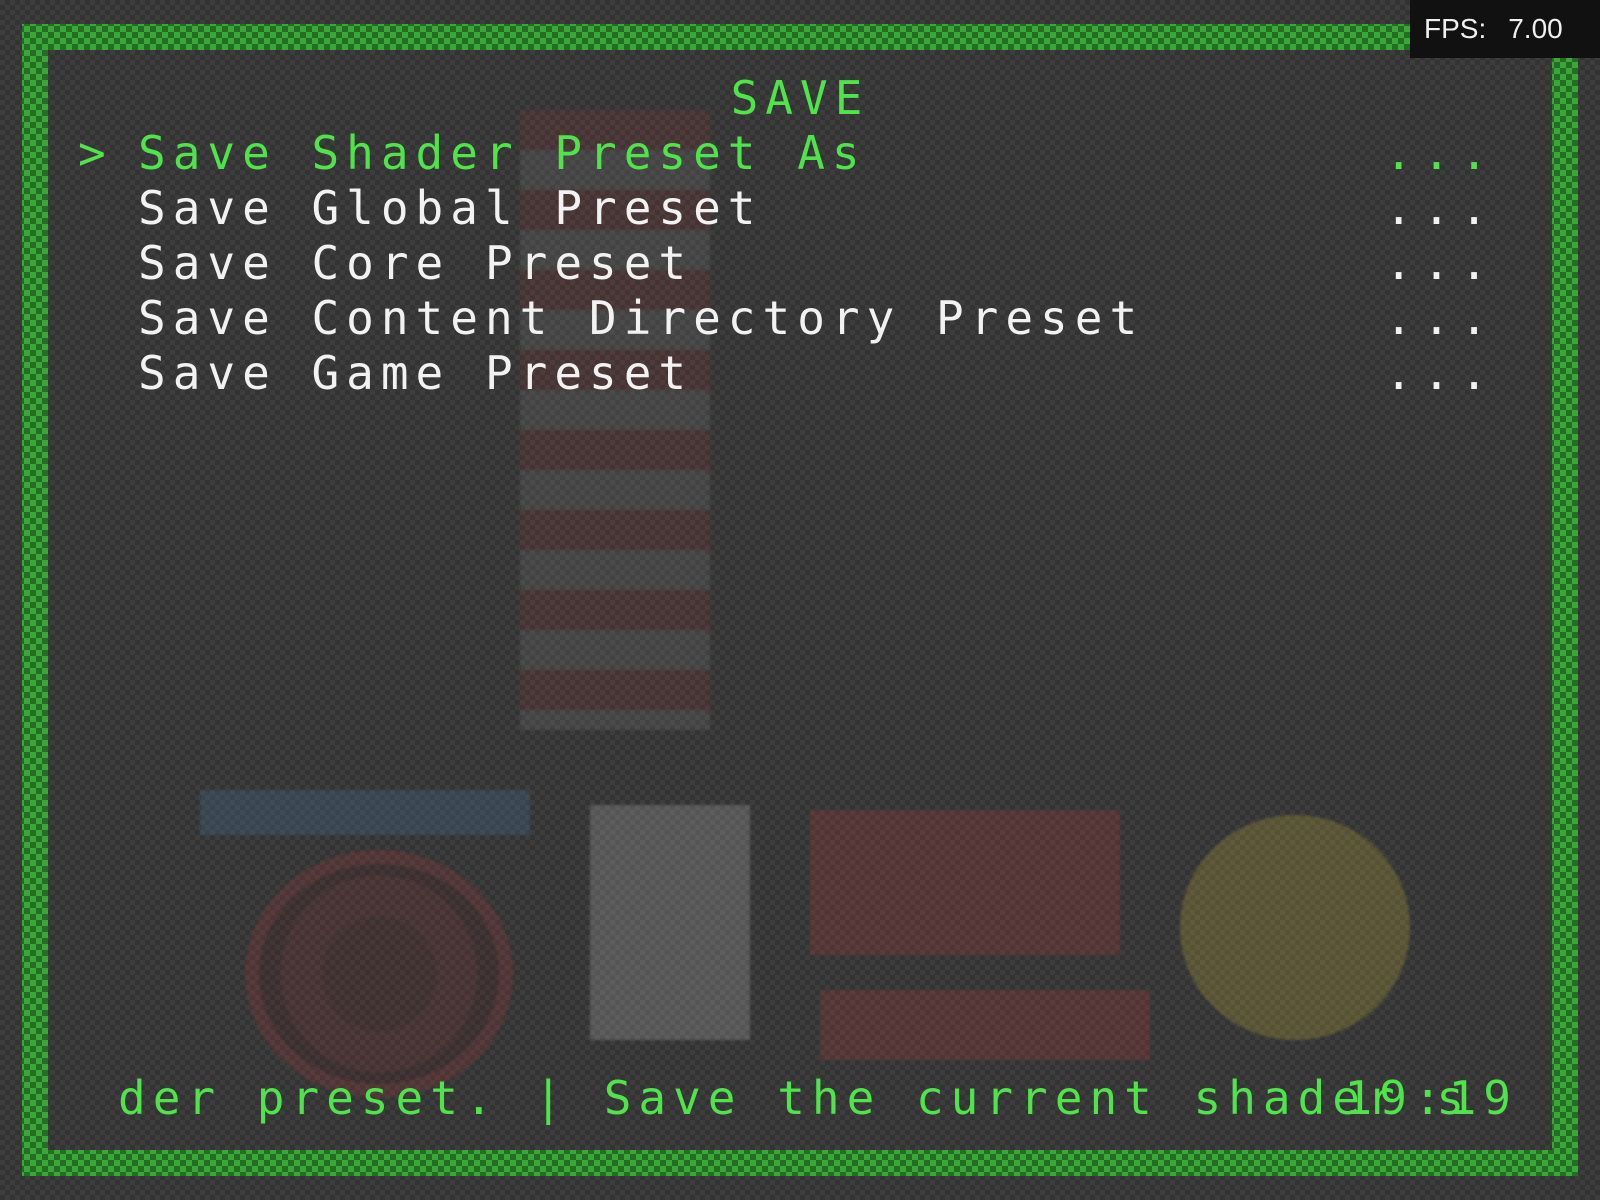 This screenshot has height=1200, width=1600. Describe the element at coordinates (795, 1098) in the screenshot. I see `sublabel-ticker: der preset. | Save the current shader s` at that location.